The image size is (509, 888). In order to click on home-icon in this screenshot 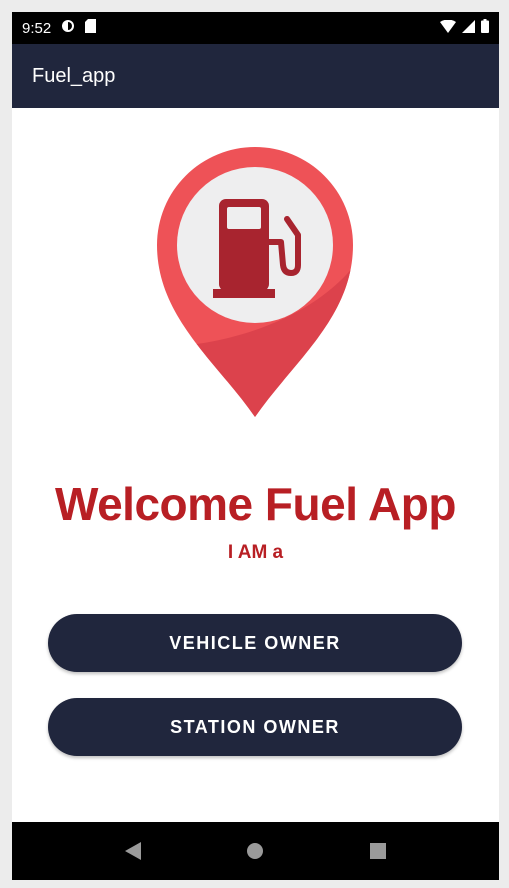, I will do `click(255, 851)`.